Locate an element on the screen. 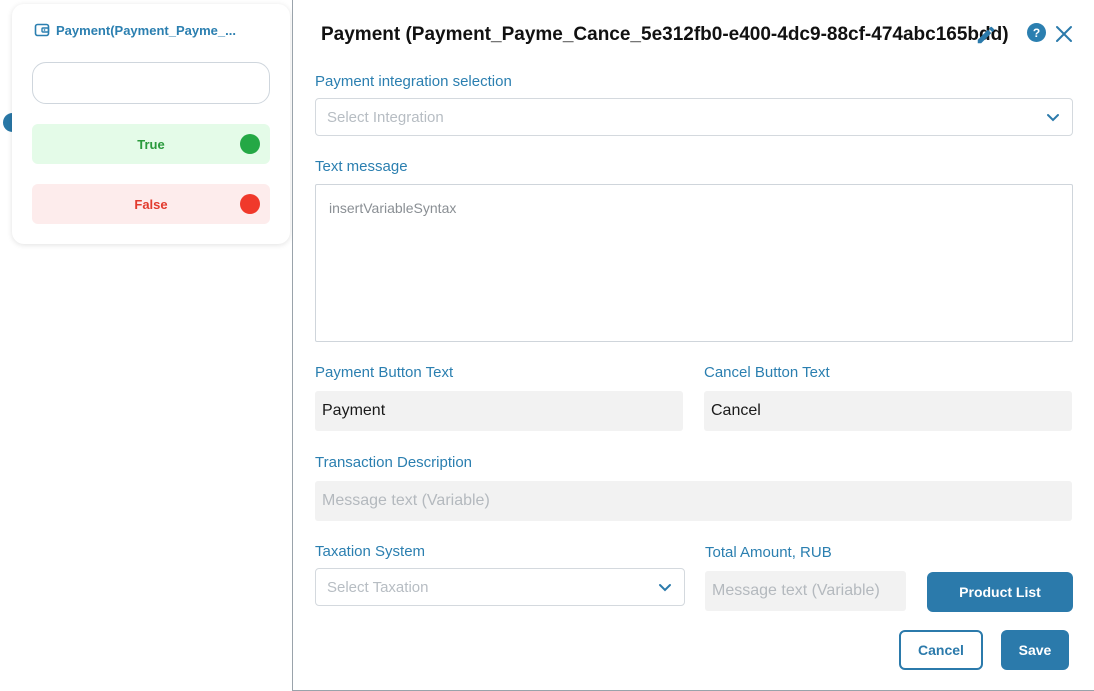  total-amount-placeholder: Message text (Variable) is located at coordinates (796, 590).